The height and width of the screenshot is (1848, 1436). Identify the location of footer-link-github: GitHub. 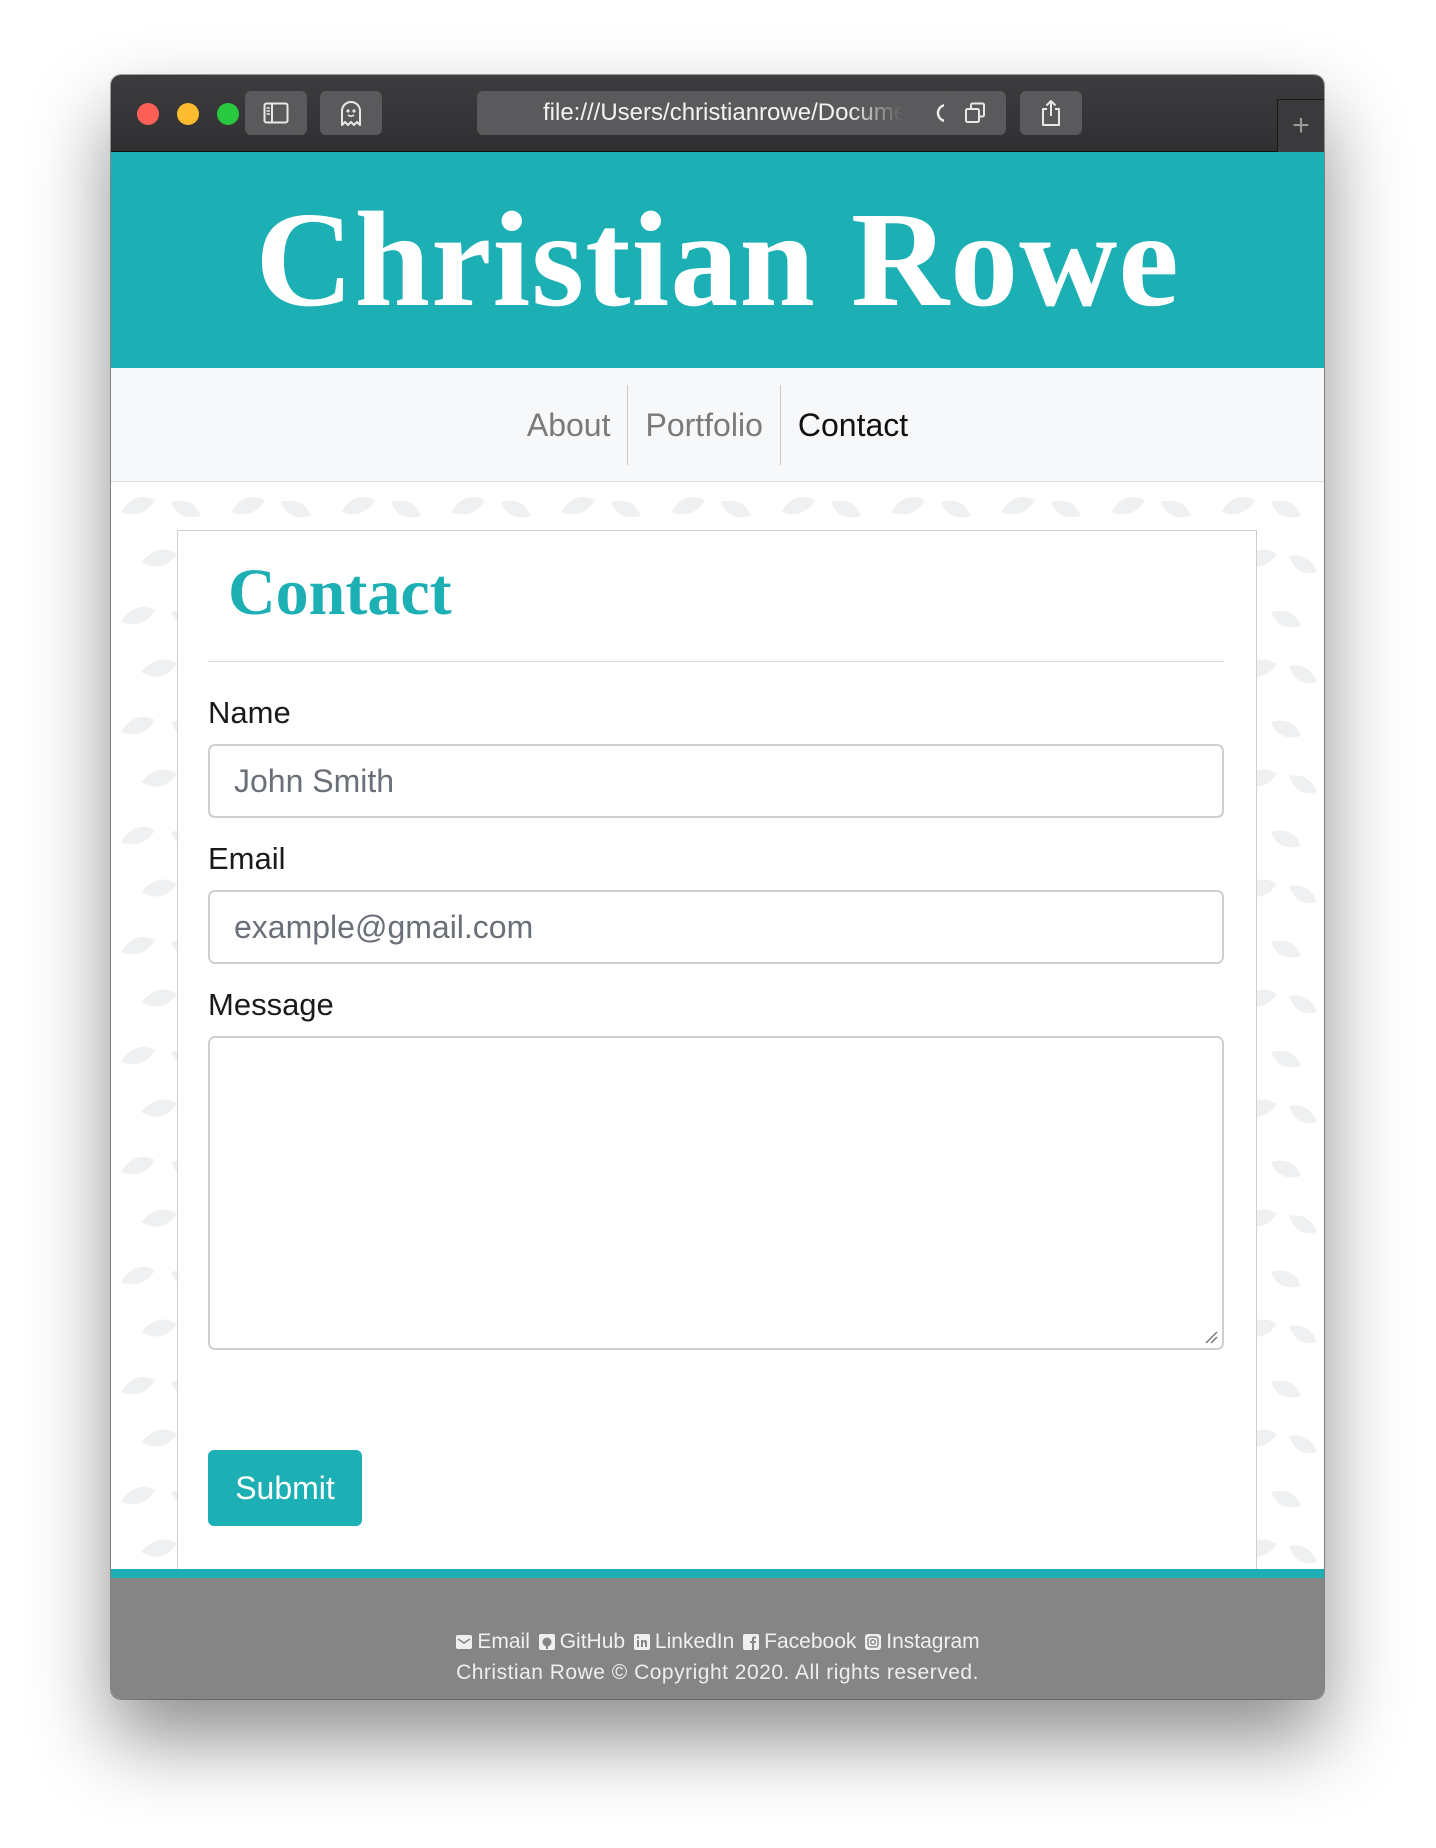
(581, 1641).